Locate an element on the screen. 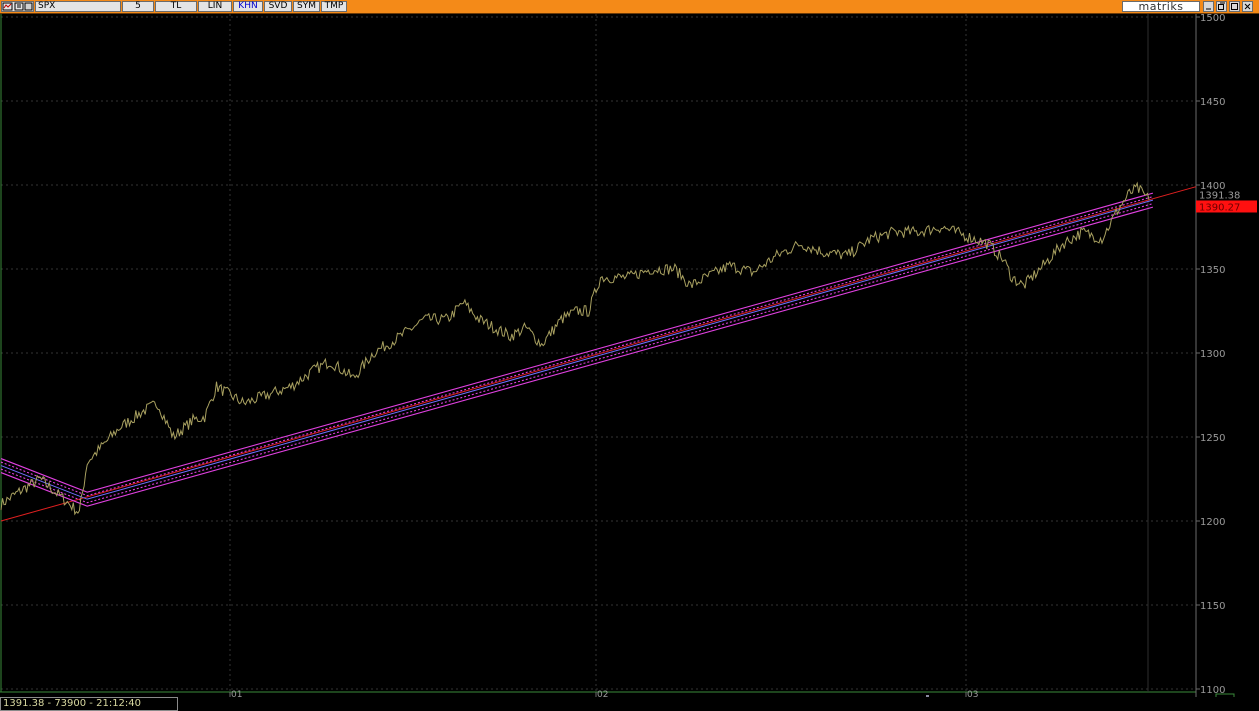 The width and height of the screenshot is (1259, 711). y-tick-label: 1200 is located at coordinates (1212, 522).